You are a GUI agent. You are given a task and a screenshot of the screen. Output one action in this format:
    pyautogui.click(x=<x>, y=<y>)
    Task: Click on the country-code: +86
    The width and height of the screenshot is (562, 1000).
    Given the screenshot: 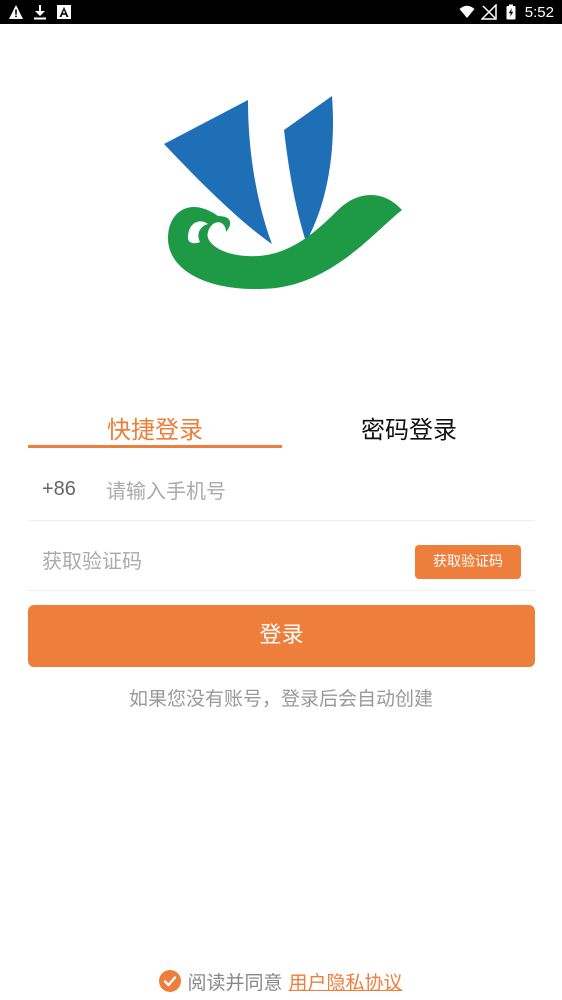 What is the action you would take?
    pyautogui.click(x=59, y=489)
    